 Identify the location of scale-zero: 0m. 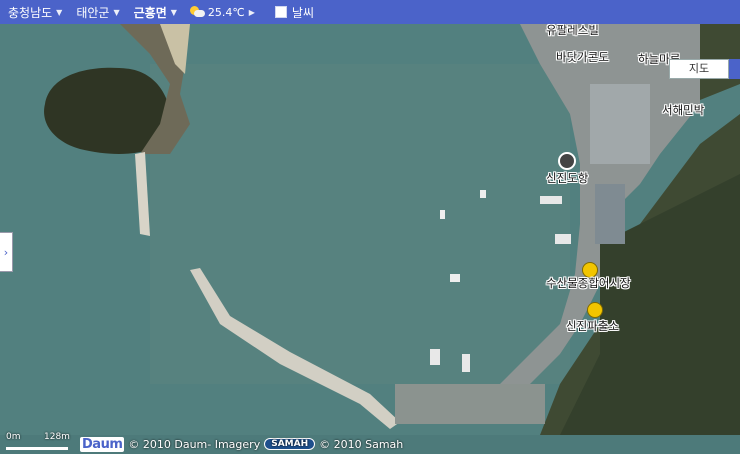
(13, 437).